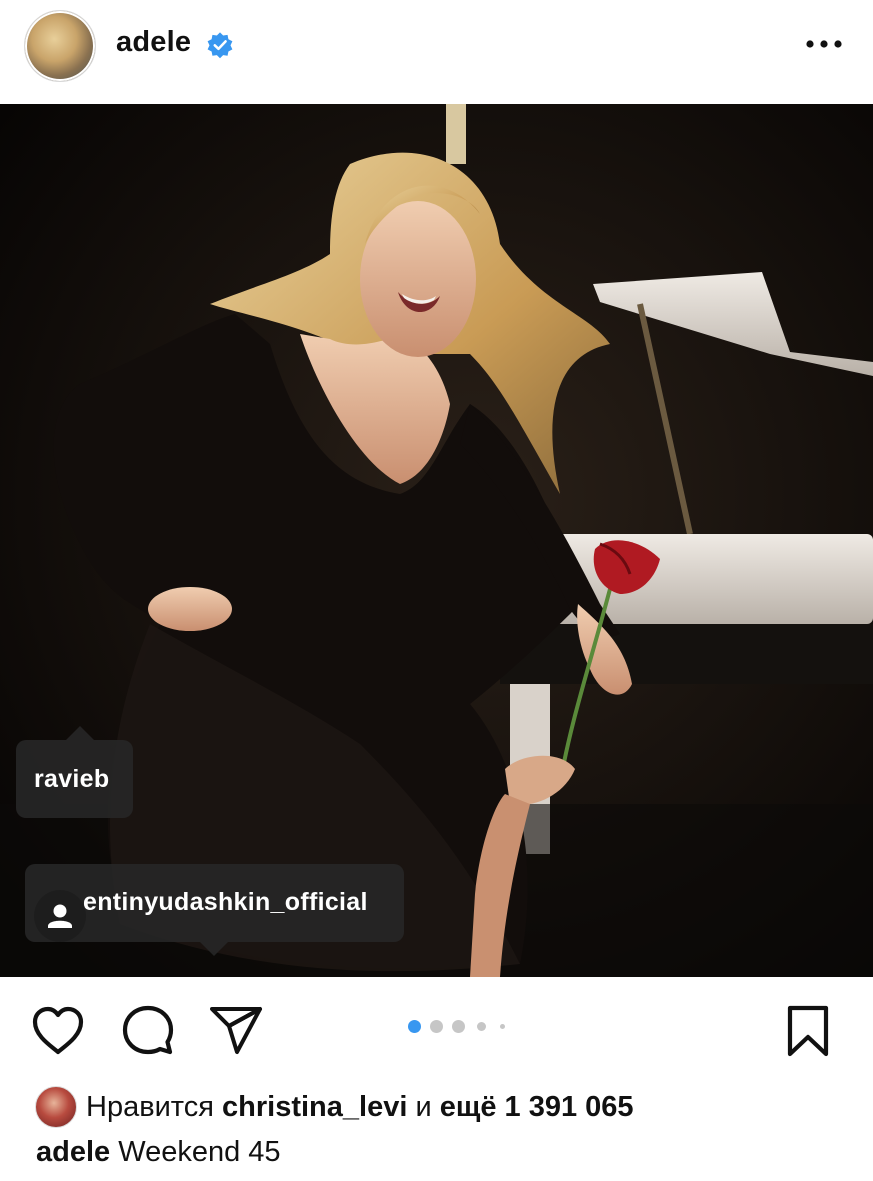  What do you see at coordinates (314, 1107) in the screenshot?
I see `liker-username: christina_levi` at bounding box center [314, 1107].